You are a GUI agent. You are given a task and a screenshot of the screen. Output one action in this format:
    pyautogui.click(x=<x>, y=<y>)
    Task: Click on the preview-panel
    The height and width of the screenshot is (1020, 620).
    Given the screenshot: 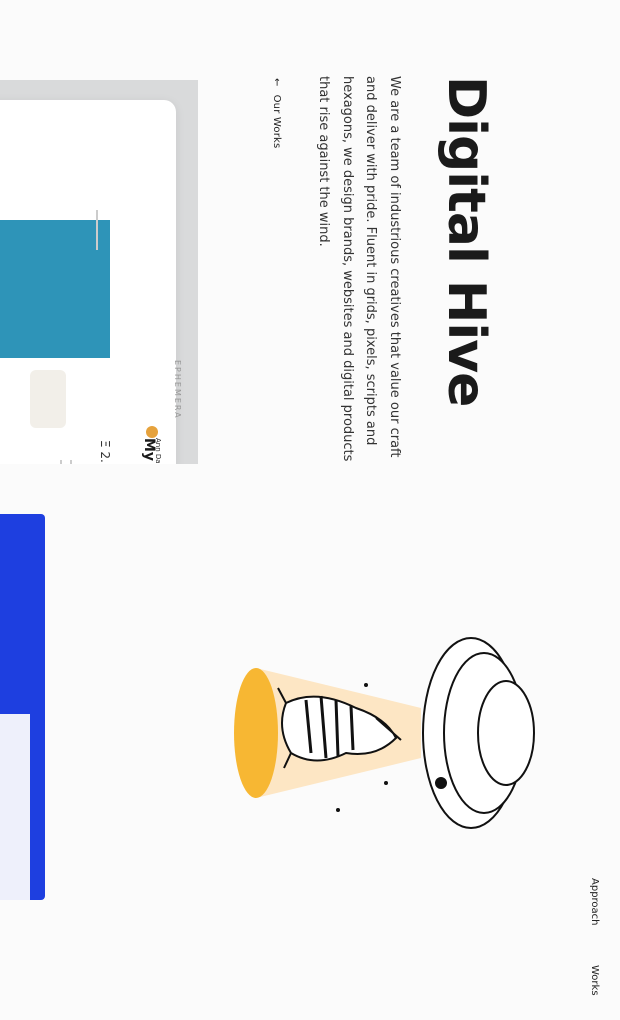 What is the action you would take?
    pyautogui.click(x=15, y=807)
    